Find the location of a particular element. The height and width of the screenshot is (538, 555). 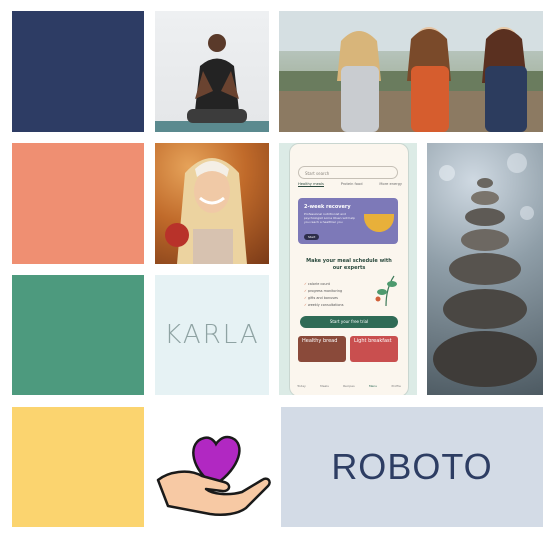

search-input: Start search is located at coordinates (348, 172).